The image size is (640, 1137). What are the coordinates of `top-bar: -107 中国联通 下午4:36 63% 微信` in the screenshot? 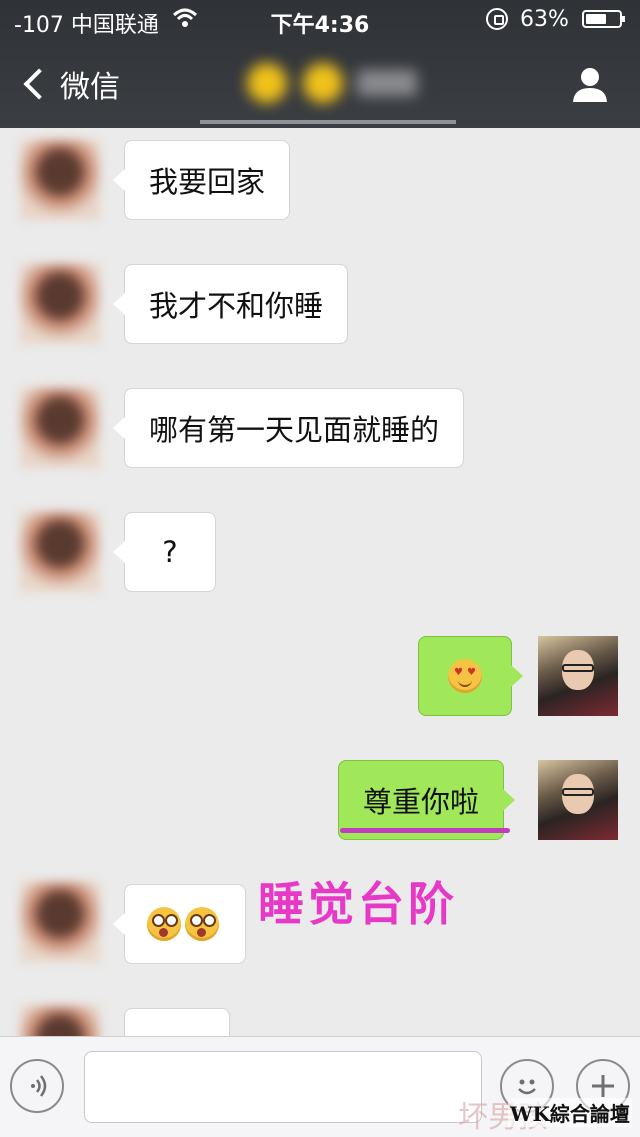 It's located at (320, 64).